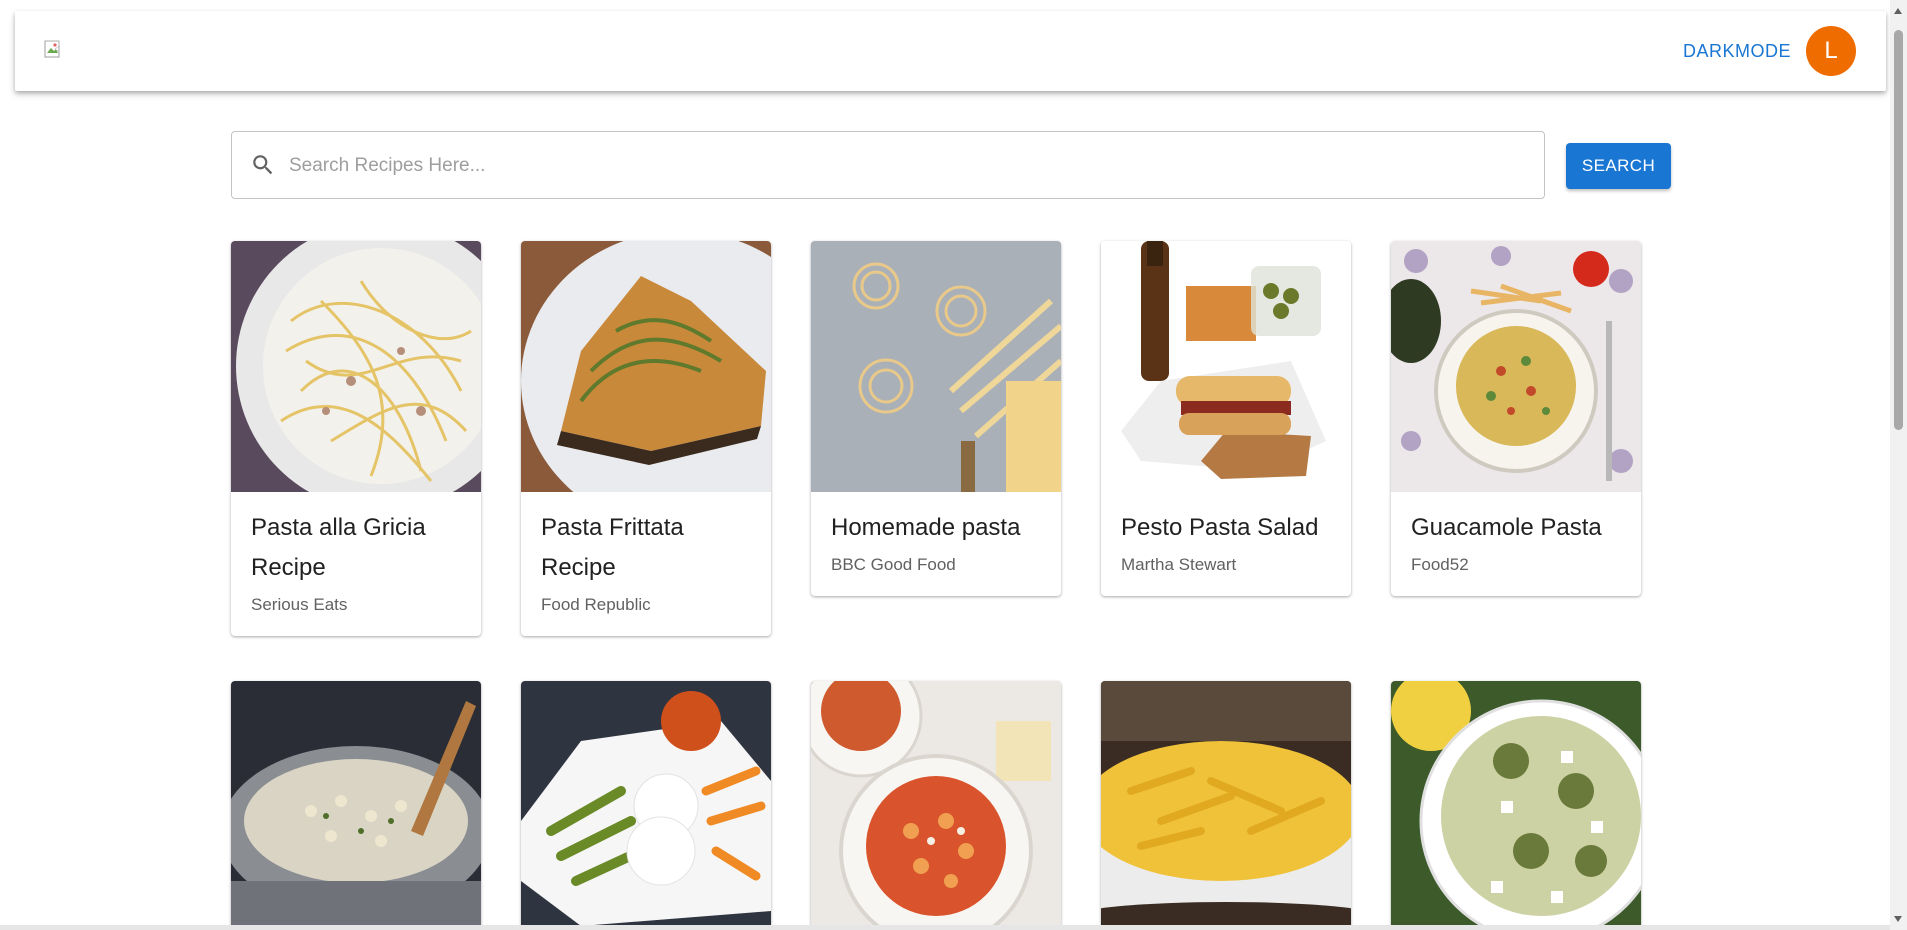 This screenshot has height=930, width=1907. I want to click on recipe-card: Pasta Frittata Recipe Food Republic, so click(646, 438).